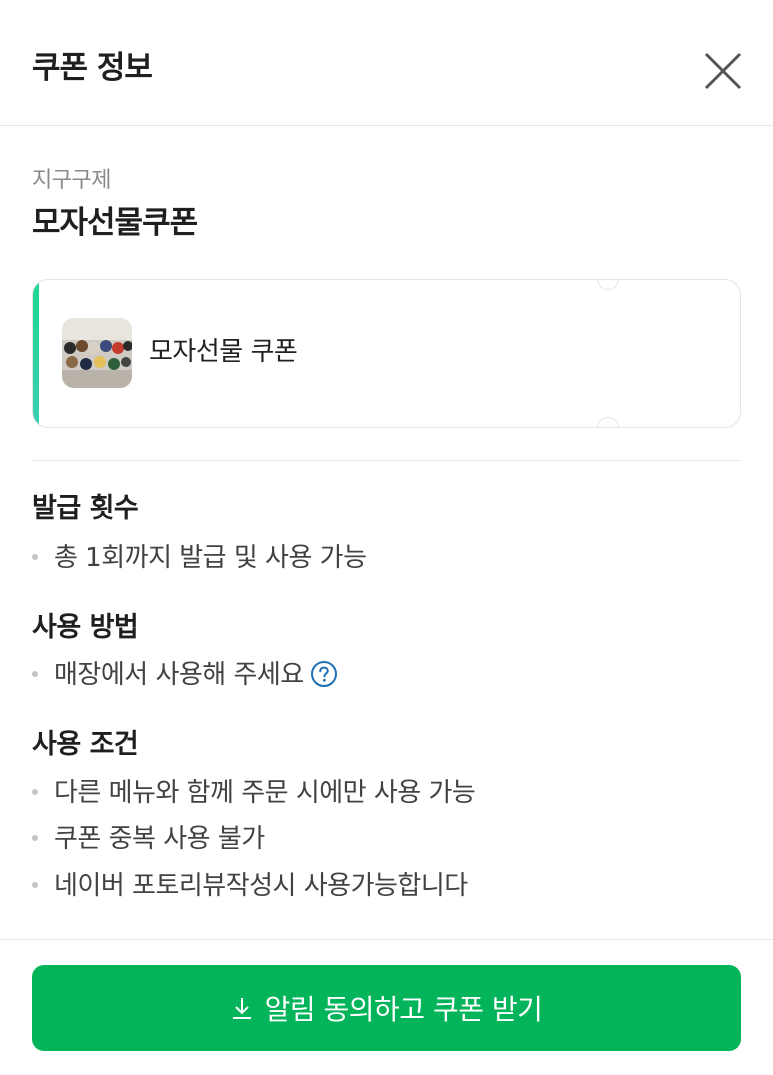 The image size is (773, 1075). I want to click on list-item: 다른 메뉴와 함께 주문 시에만 사용 가능, so click(254, 793).